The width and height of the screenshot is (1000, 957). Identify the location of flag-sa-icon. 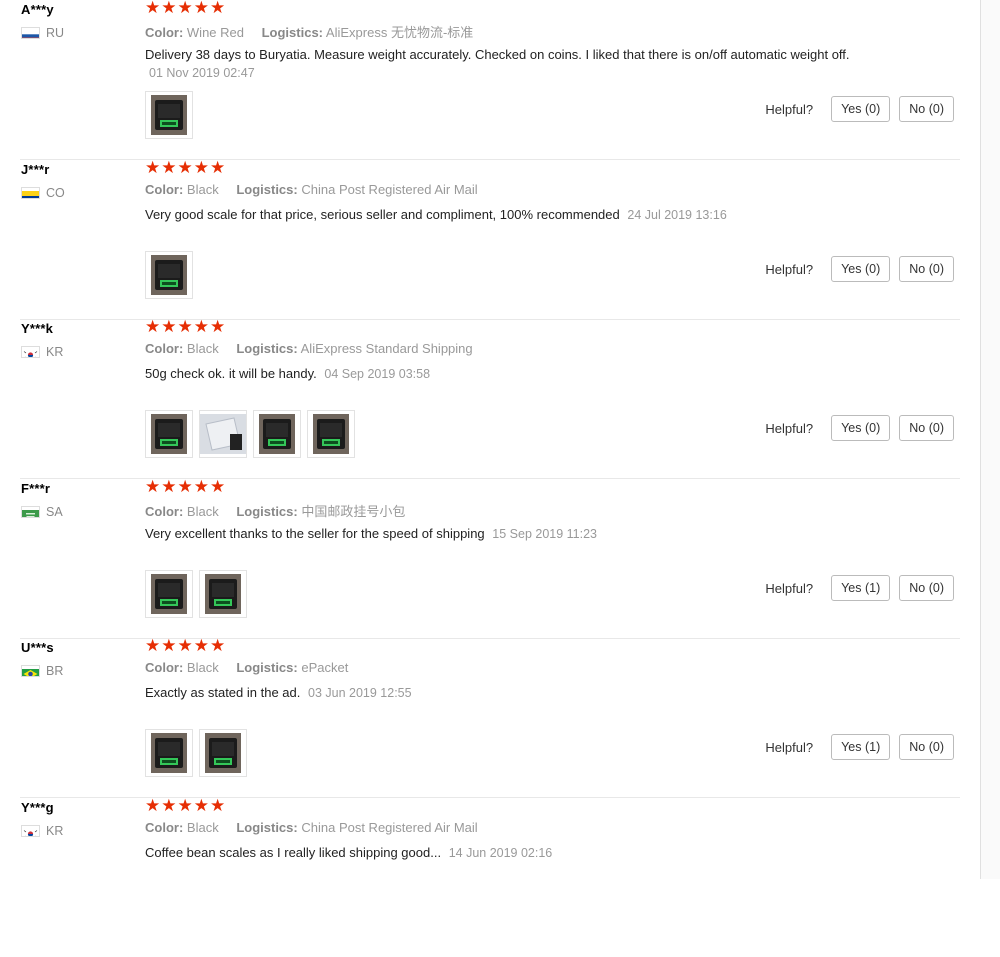
(30, 512).